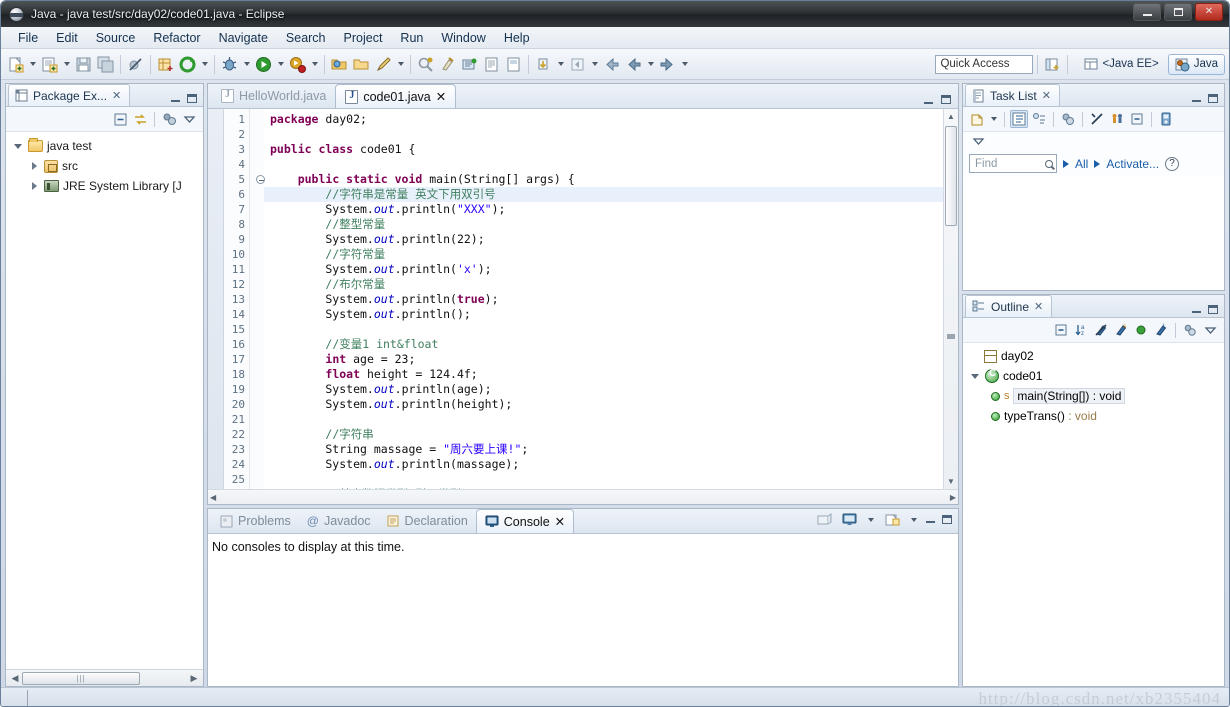 Image resolution: width=1230 pixels, height=707 pixels. Describe the element at coordinates (525, 521) in the screenshot. I see `tab-console: Console ✕` at that location.